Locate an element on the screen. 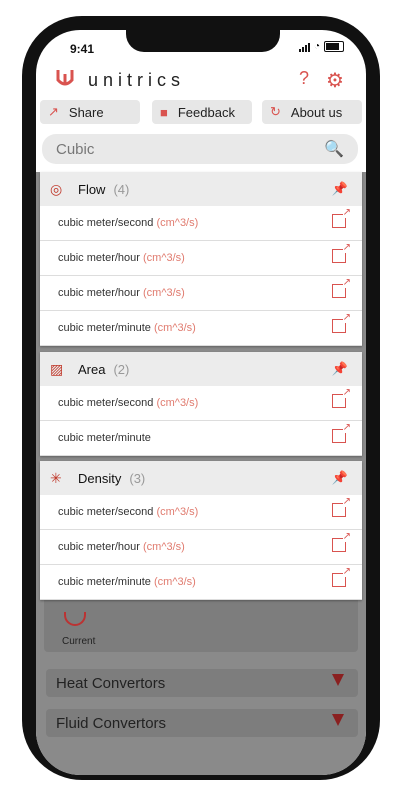 The width and height of the screenshot is (409, 791). panel-header: ✳ Density (3) 📌 is located at coordinates (201, 478).